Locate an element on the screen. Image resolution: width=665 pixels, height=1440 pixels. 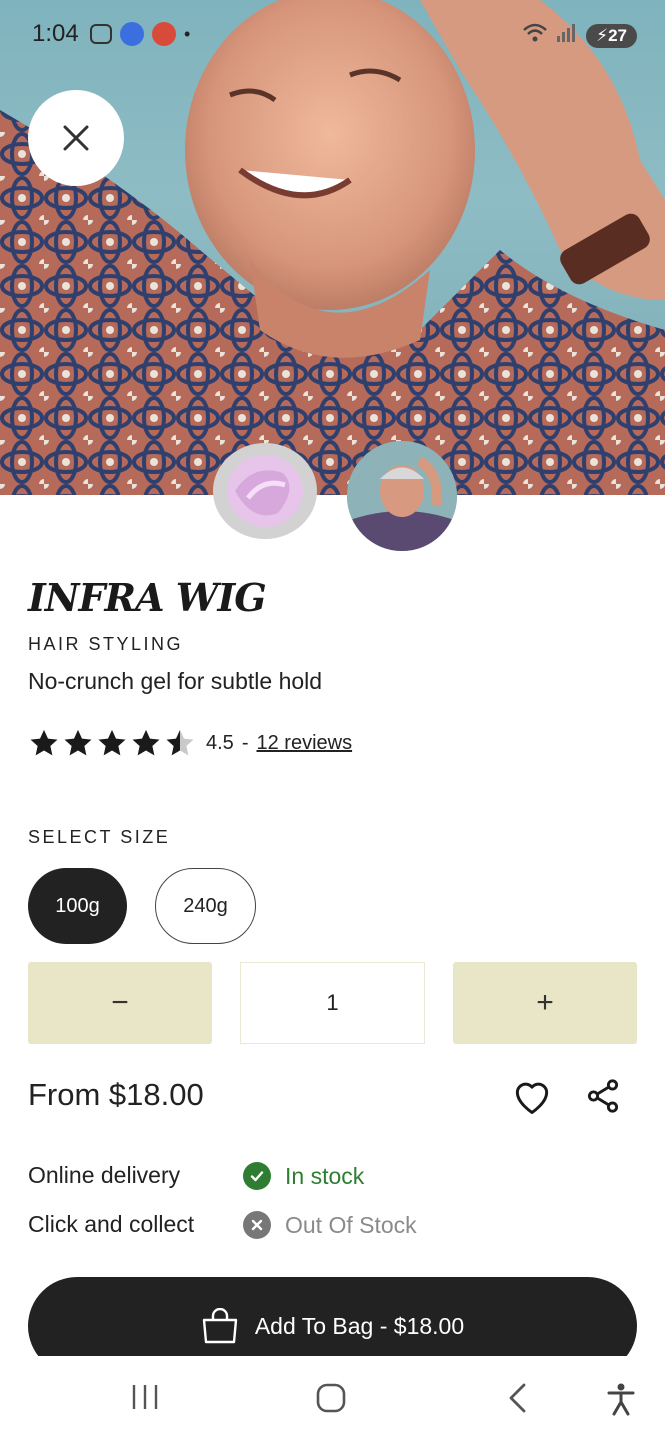
share-icon is located at coordinates (603, 1096).